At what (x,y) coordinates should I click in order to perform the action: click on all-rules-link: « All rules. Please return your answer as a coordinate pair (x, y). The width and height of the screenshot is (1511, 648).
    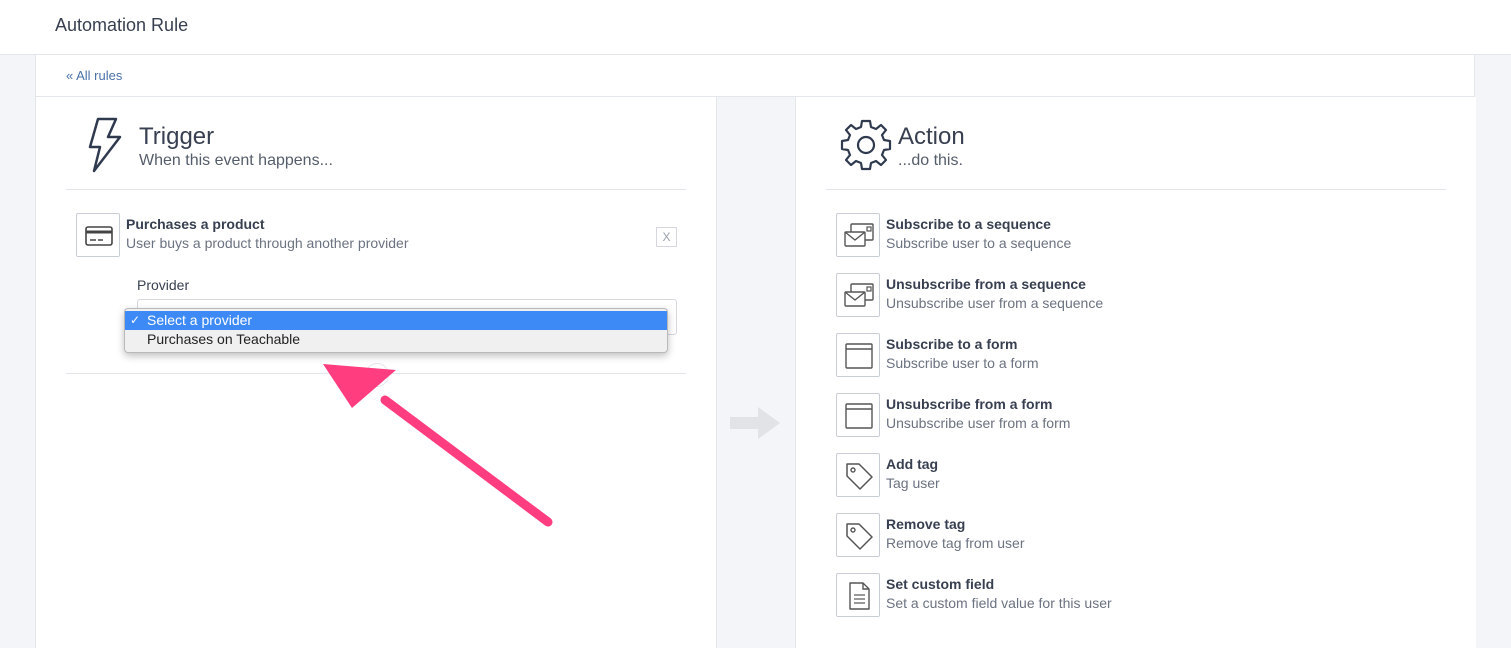
    Looking at the image, I should click on (94, 75).